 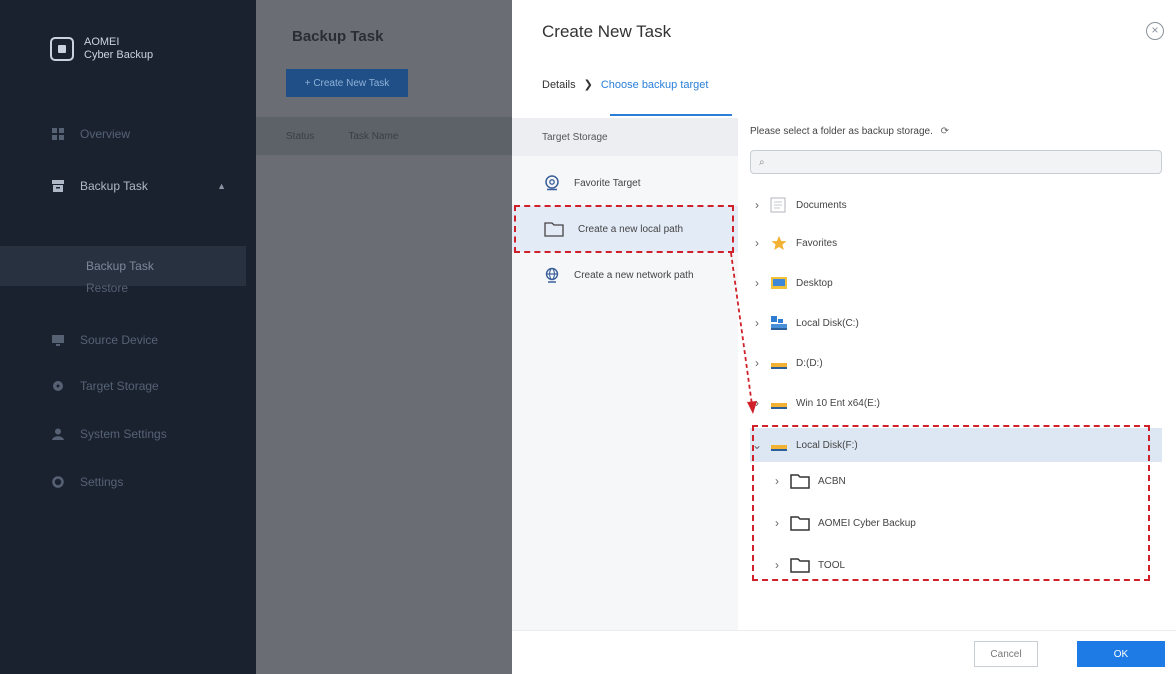 I want to click on step-details: Details, so click(x=559, y=85).